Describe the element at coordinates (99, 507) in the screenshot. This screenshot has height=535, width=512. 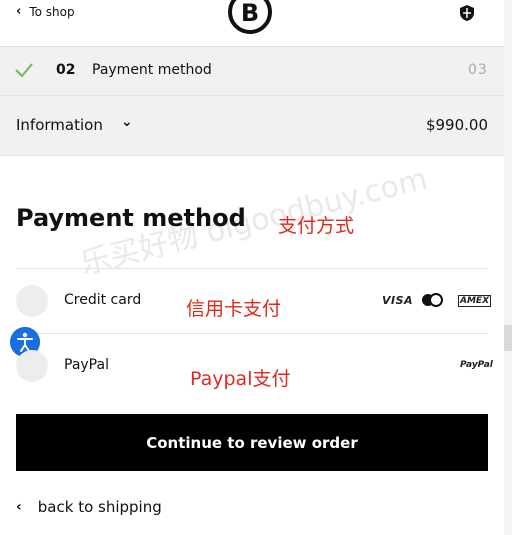
I see `back-to-shipping-label: back to shipping` at that location.